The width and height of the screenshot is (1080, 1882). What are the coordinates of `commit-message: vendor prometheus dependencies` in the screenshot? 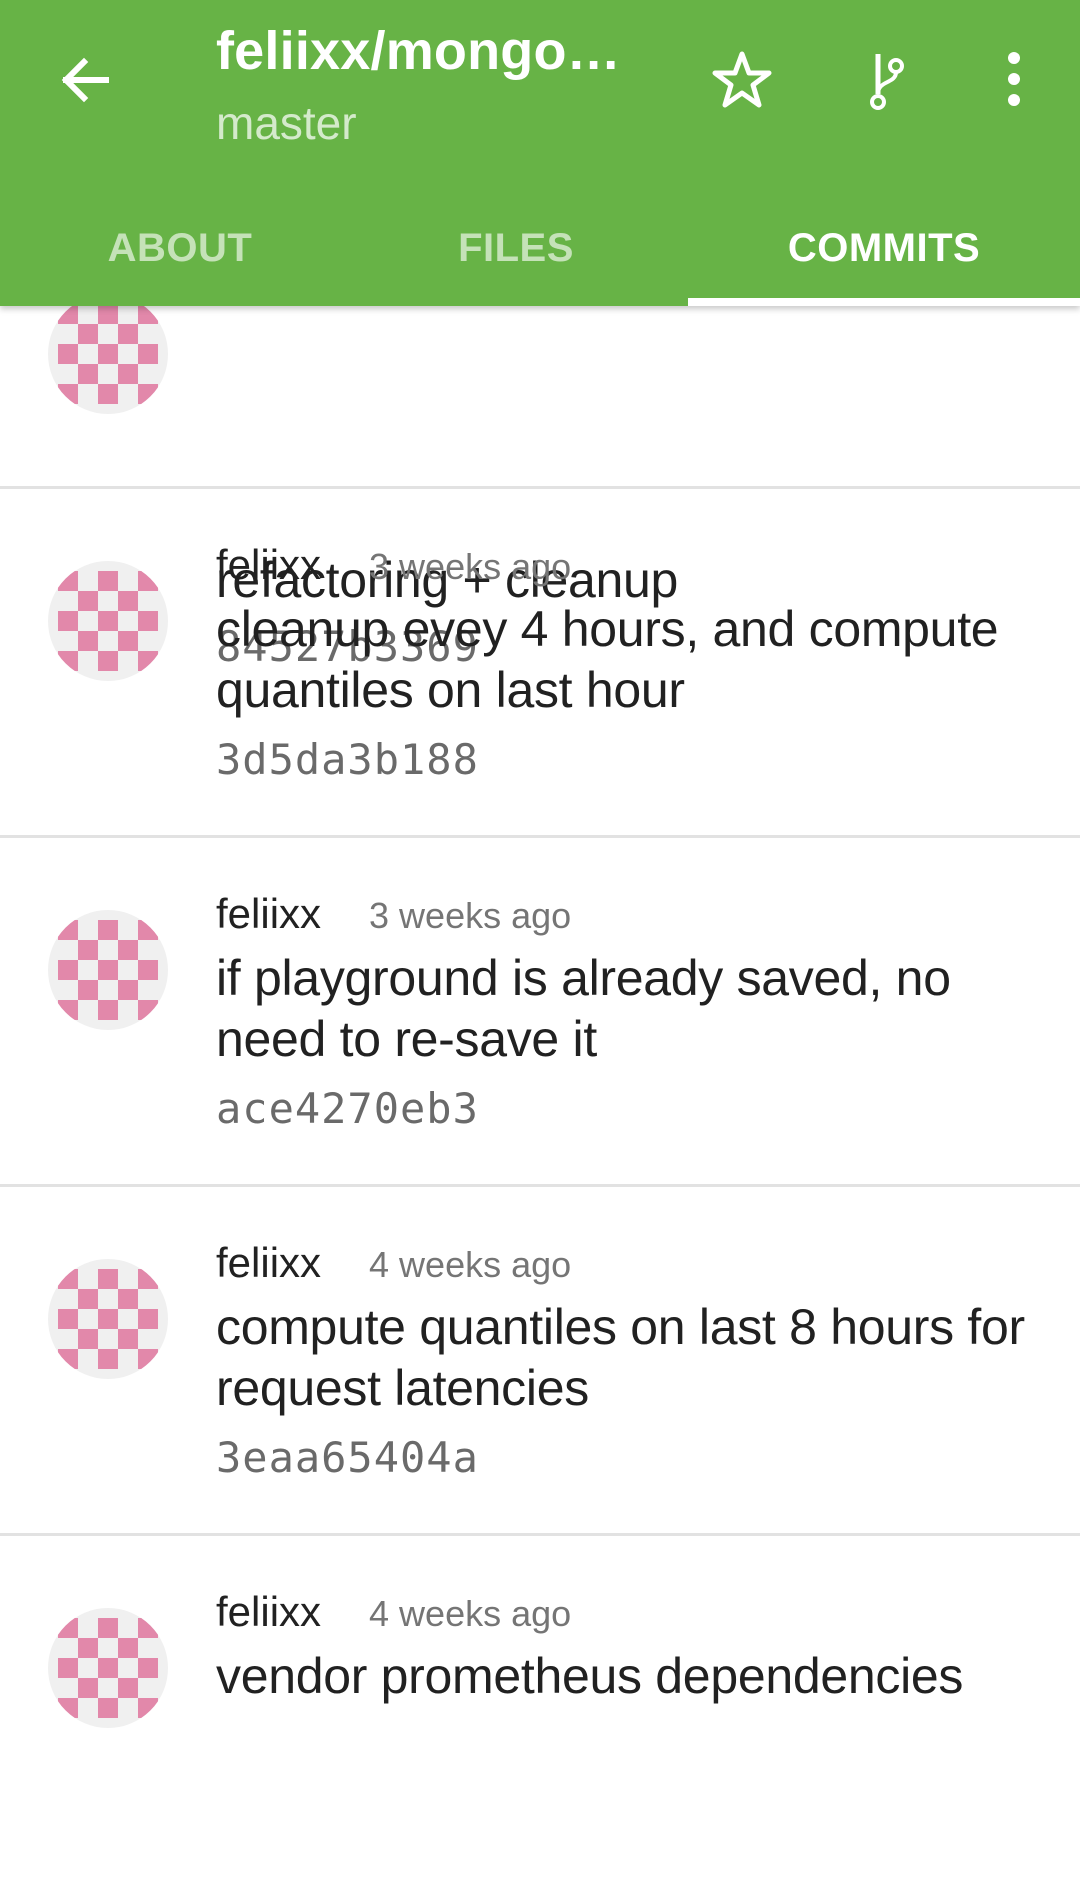 It's located at (590, 1676).